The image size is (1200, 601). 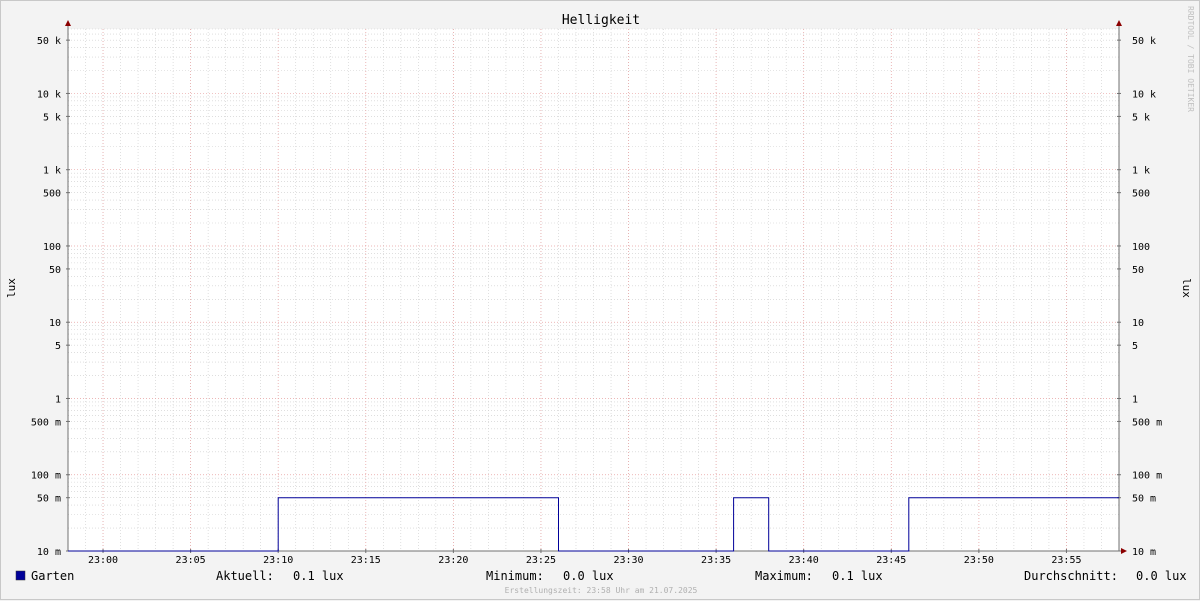 What do you see at coordinates (1147, 422) in the screenshot?
I see `y-tick-label-right: 500 m` at bounding box center [1147, 422].